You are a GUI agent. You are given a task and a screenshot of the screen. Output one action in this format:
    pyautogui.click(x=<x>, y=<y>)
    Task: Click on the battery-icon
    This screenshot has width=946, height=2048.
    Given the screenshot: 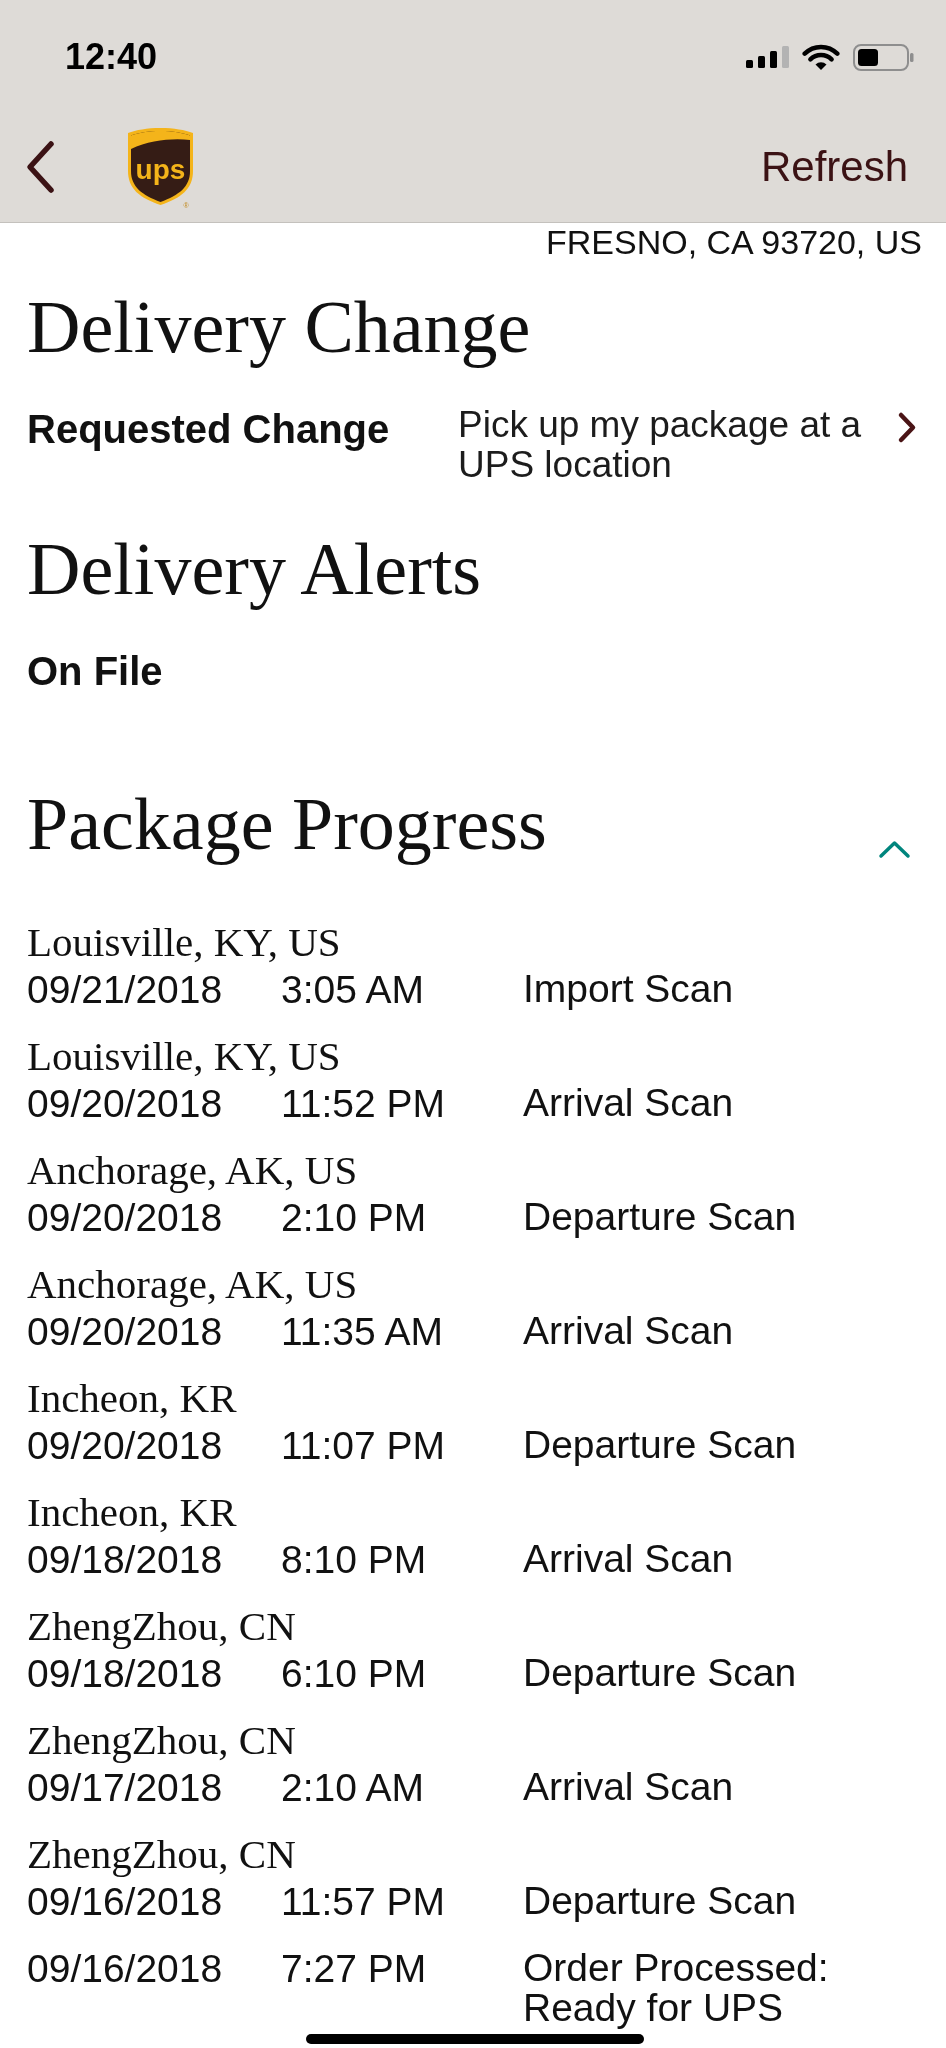 What is the action you would take?
    pyautogui.click(x=883, y=57)
    